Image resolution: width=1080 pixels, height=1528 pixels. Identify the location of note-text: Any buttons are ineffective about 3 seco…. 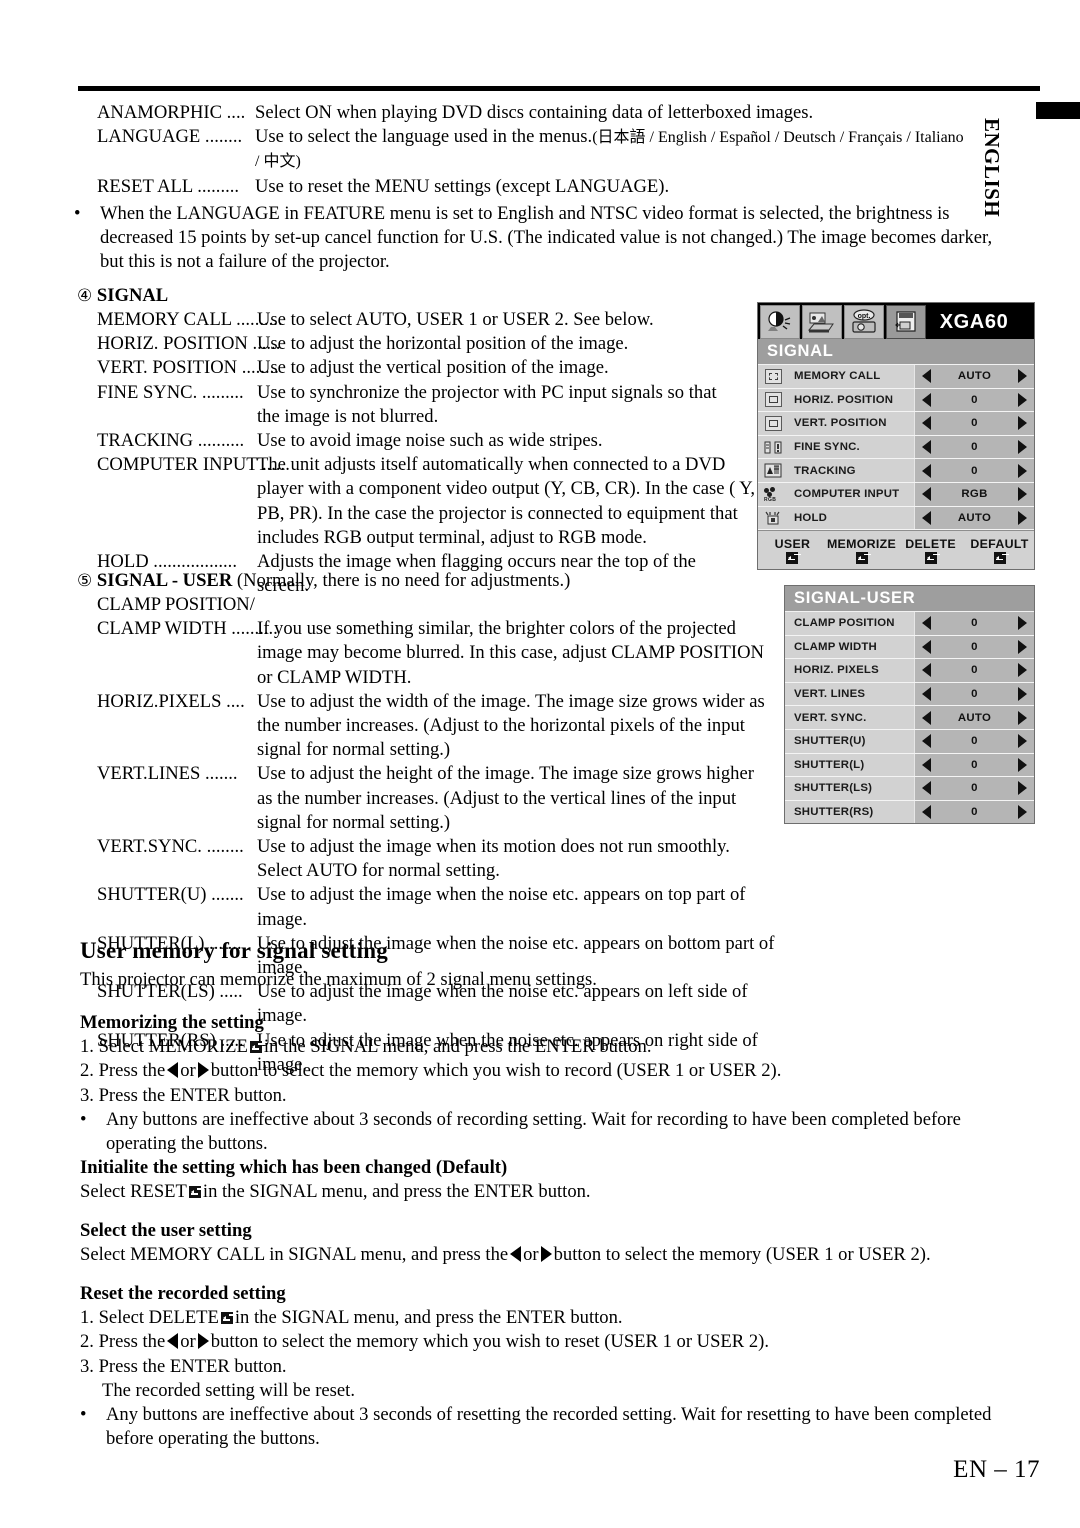
(549, 1415).